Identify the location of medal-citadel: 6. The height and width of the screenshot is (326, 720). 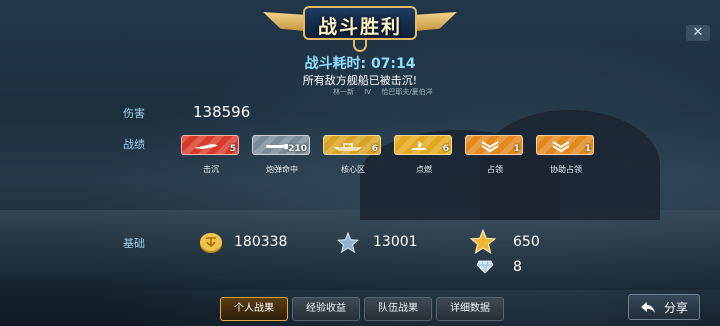
(352, 145).